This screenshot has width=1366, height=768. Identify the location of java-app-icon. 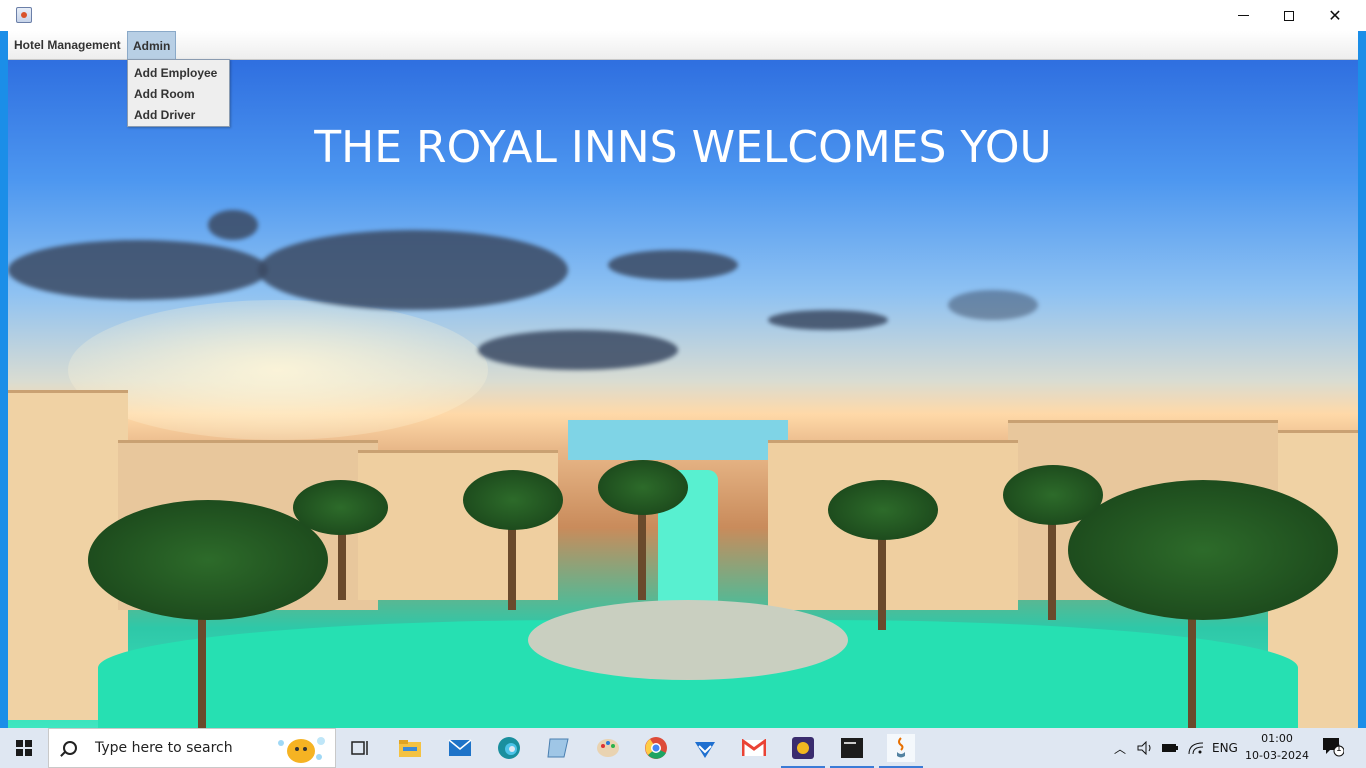
(24, 15).